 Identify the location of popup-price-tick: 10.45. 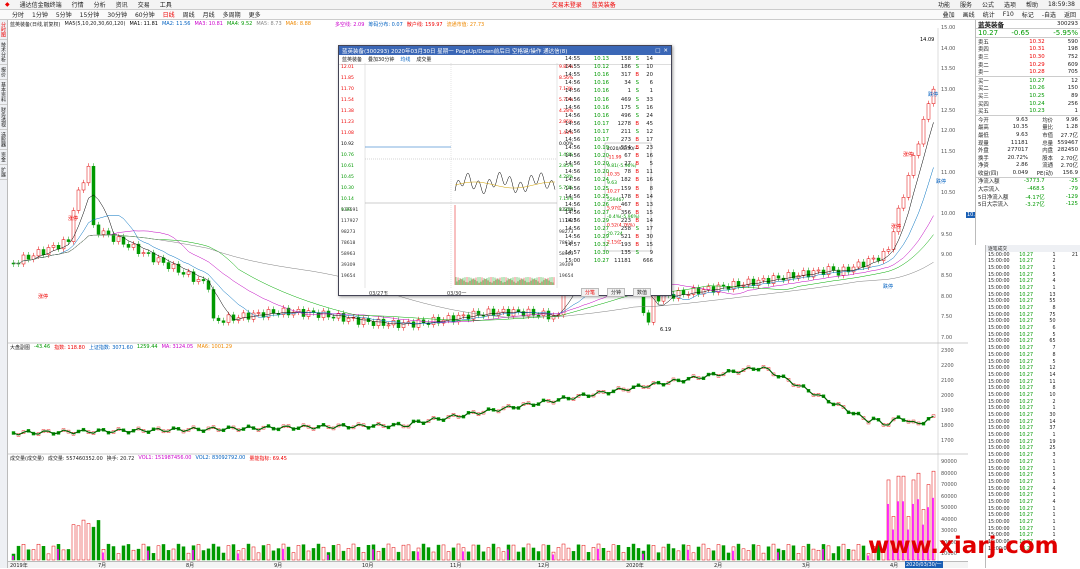
(347, 177).